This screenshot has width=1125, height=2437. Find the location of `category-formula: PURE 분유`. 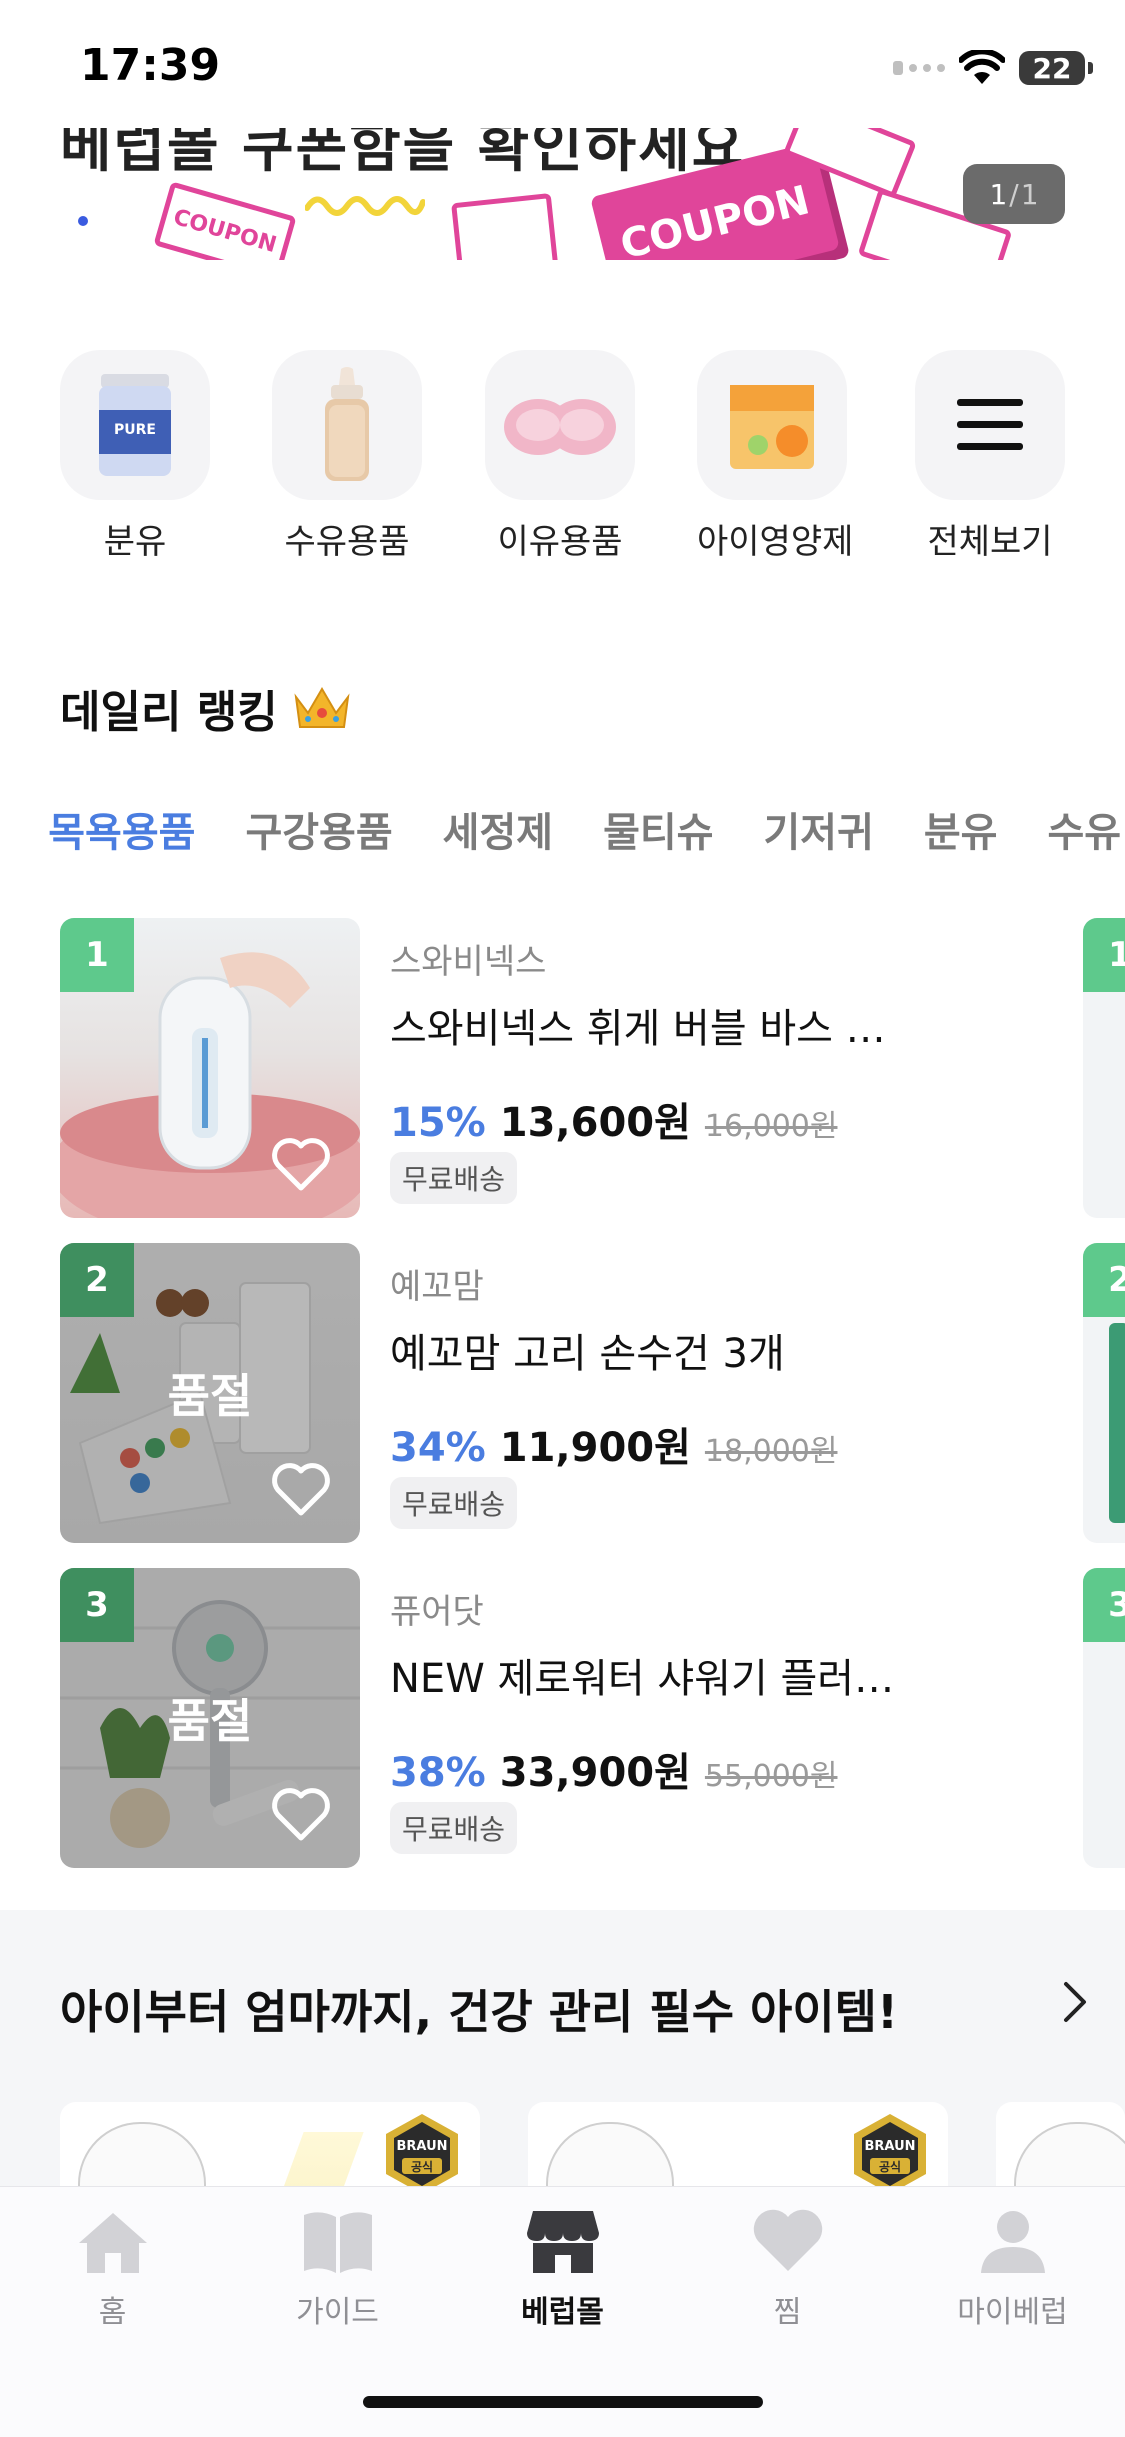

category-formula: PURE 분유 is located at coordinates (135, 456).